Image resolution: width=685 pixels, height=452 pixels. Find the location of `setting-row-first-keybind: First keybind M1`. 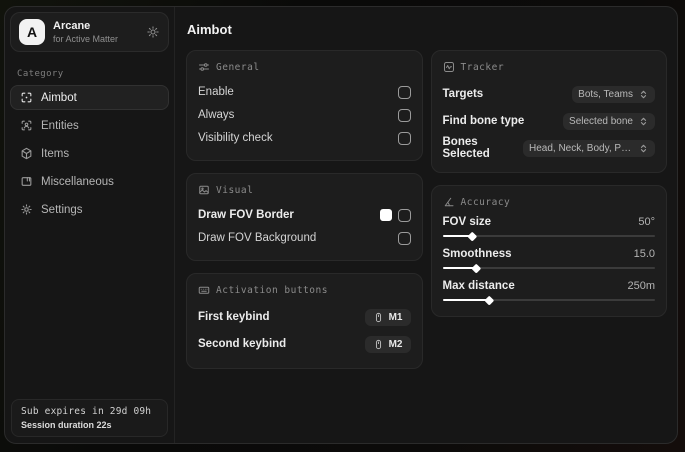

setting-row-first-keybind: First keybind M1 is located at coordinates (304, 317).